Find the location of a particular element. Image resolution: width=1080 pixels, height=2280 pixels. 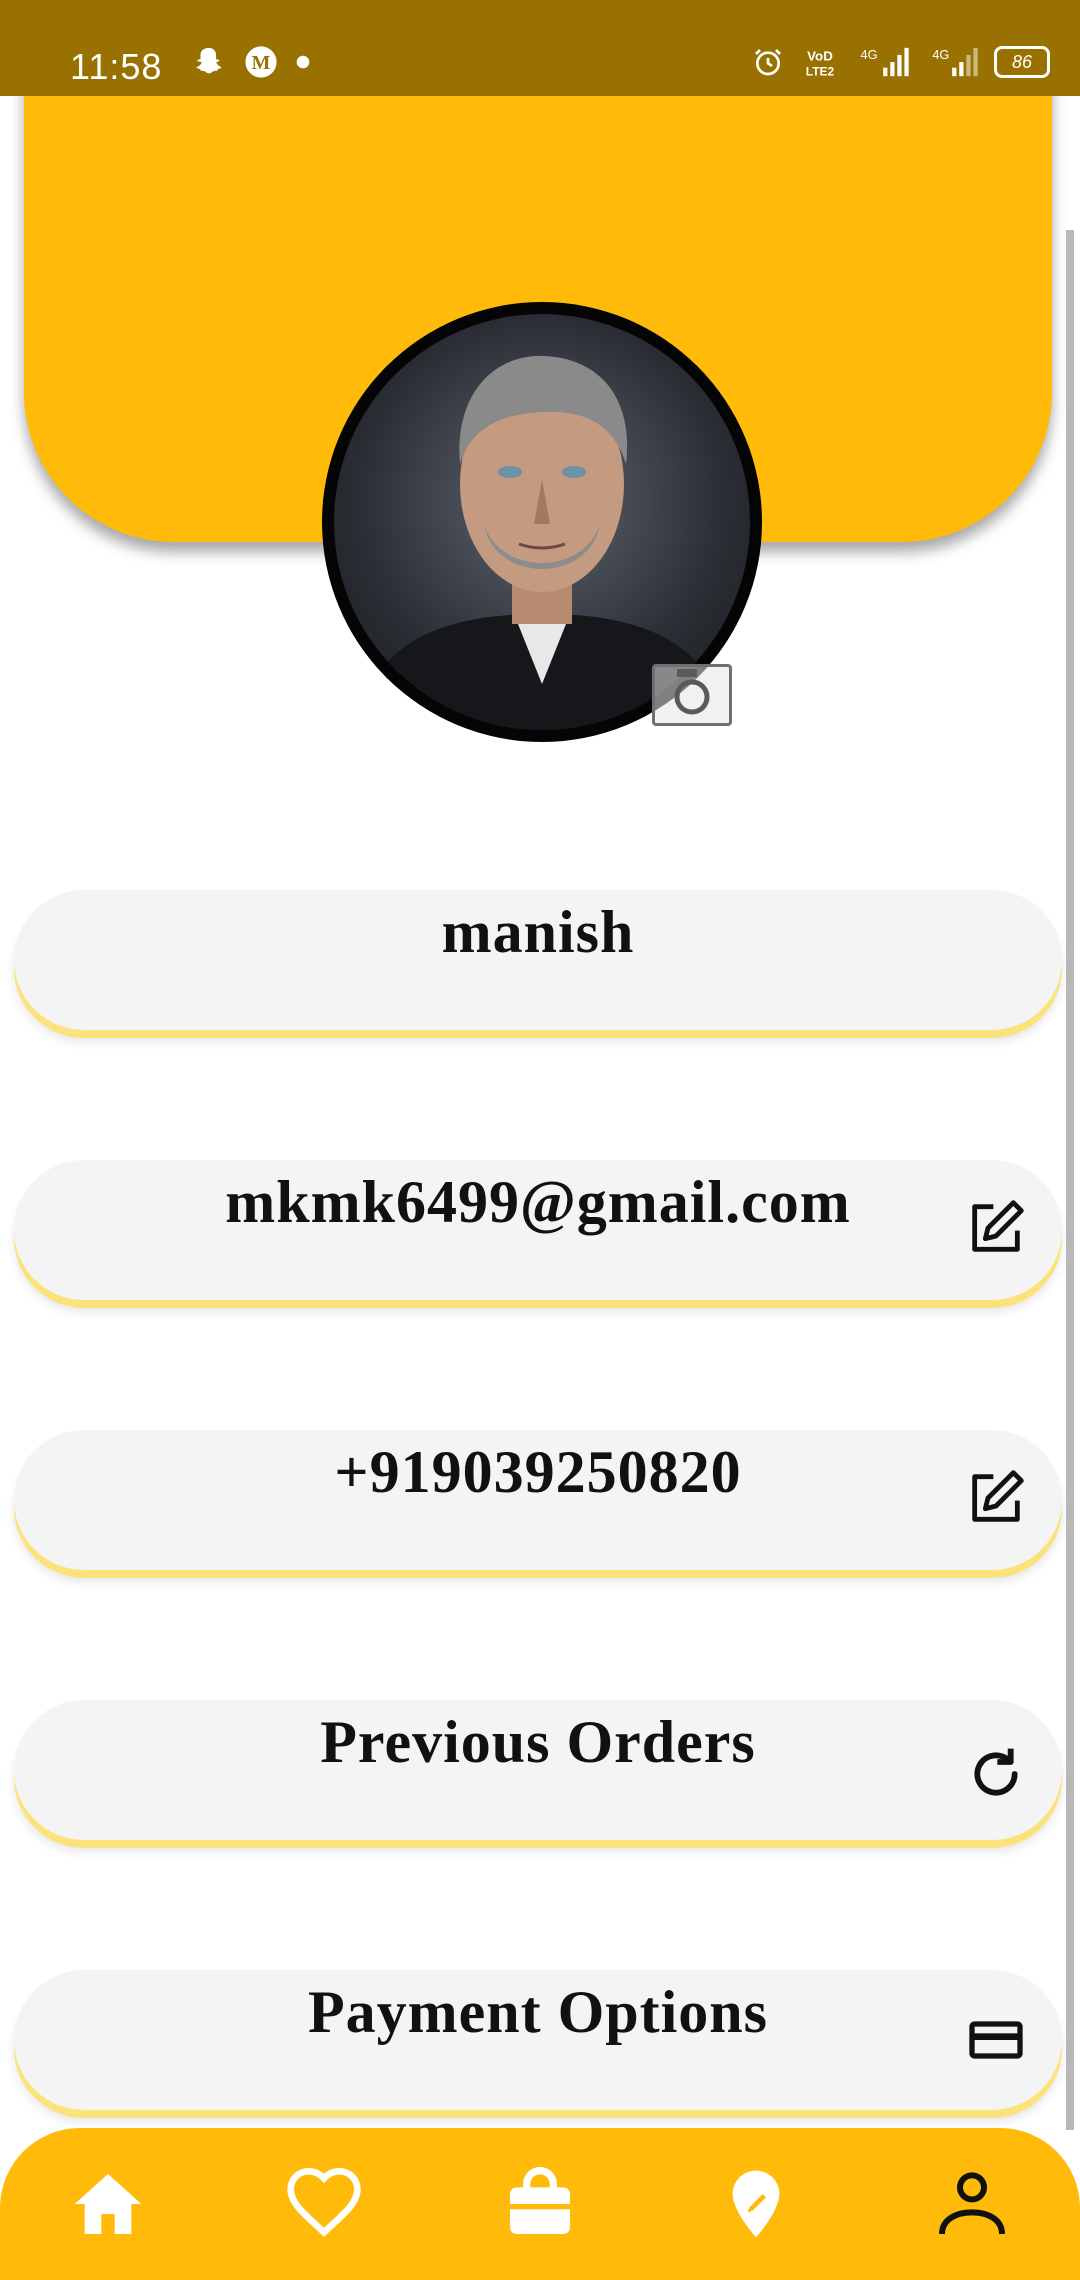

svg-text: VoD is located at coordinates (820, 56).